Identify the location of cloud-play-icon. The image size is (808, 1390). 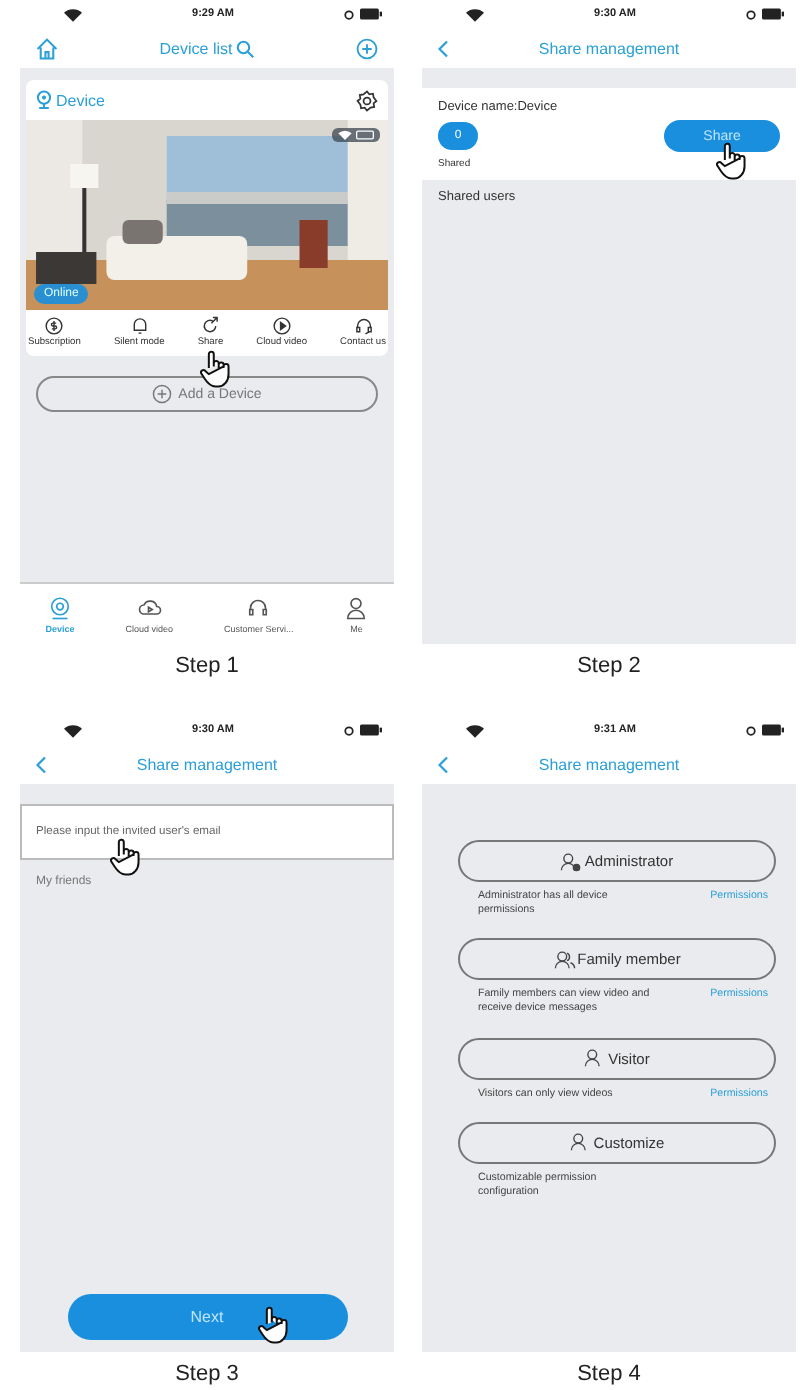
(149, 607).